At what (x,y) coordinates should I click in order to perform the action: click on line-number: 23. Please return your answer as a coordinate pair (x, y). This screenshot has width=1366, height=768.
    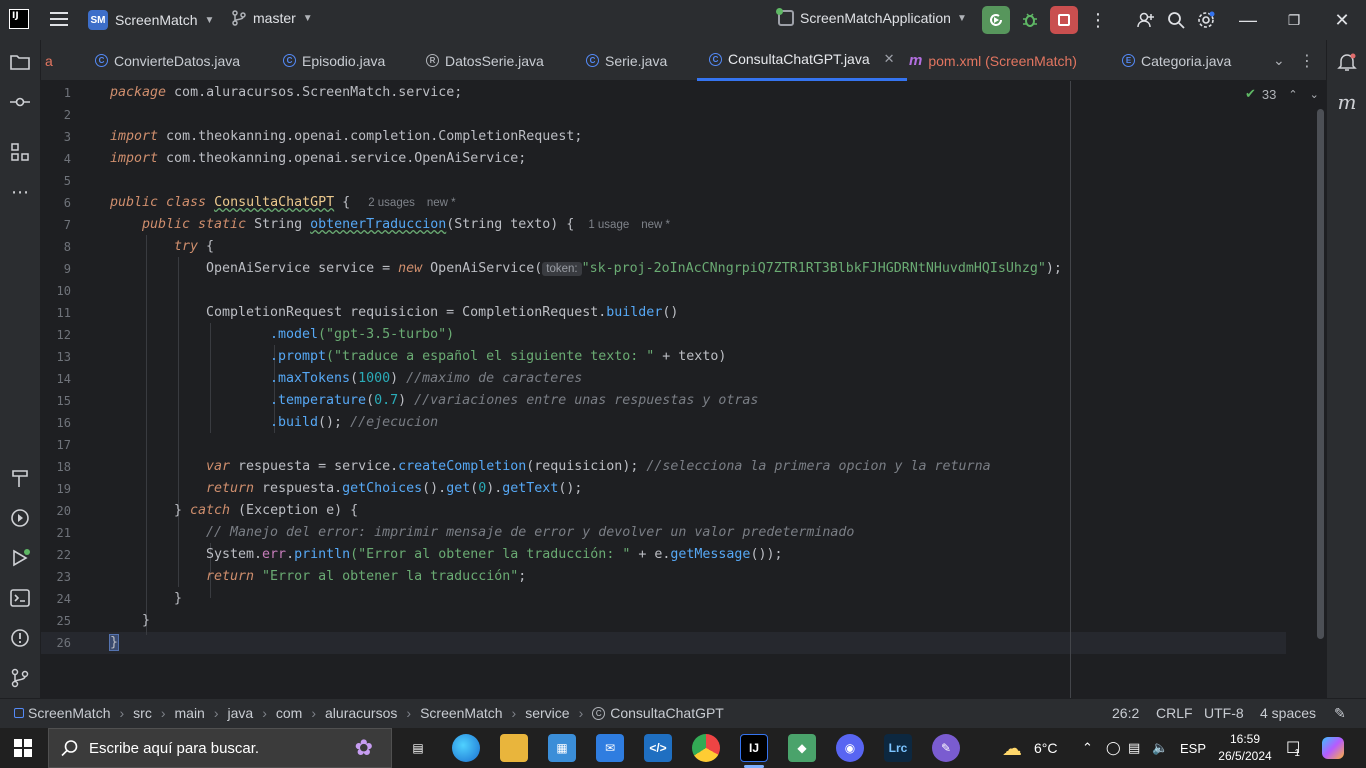
    Looking at the image, I should click on (56, 577).